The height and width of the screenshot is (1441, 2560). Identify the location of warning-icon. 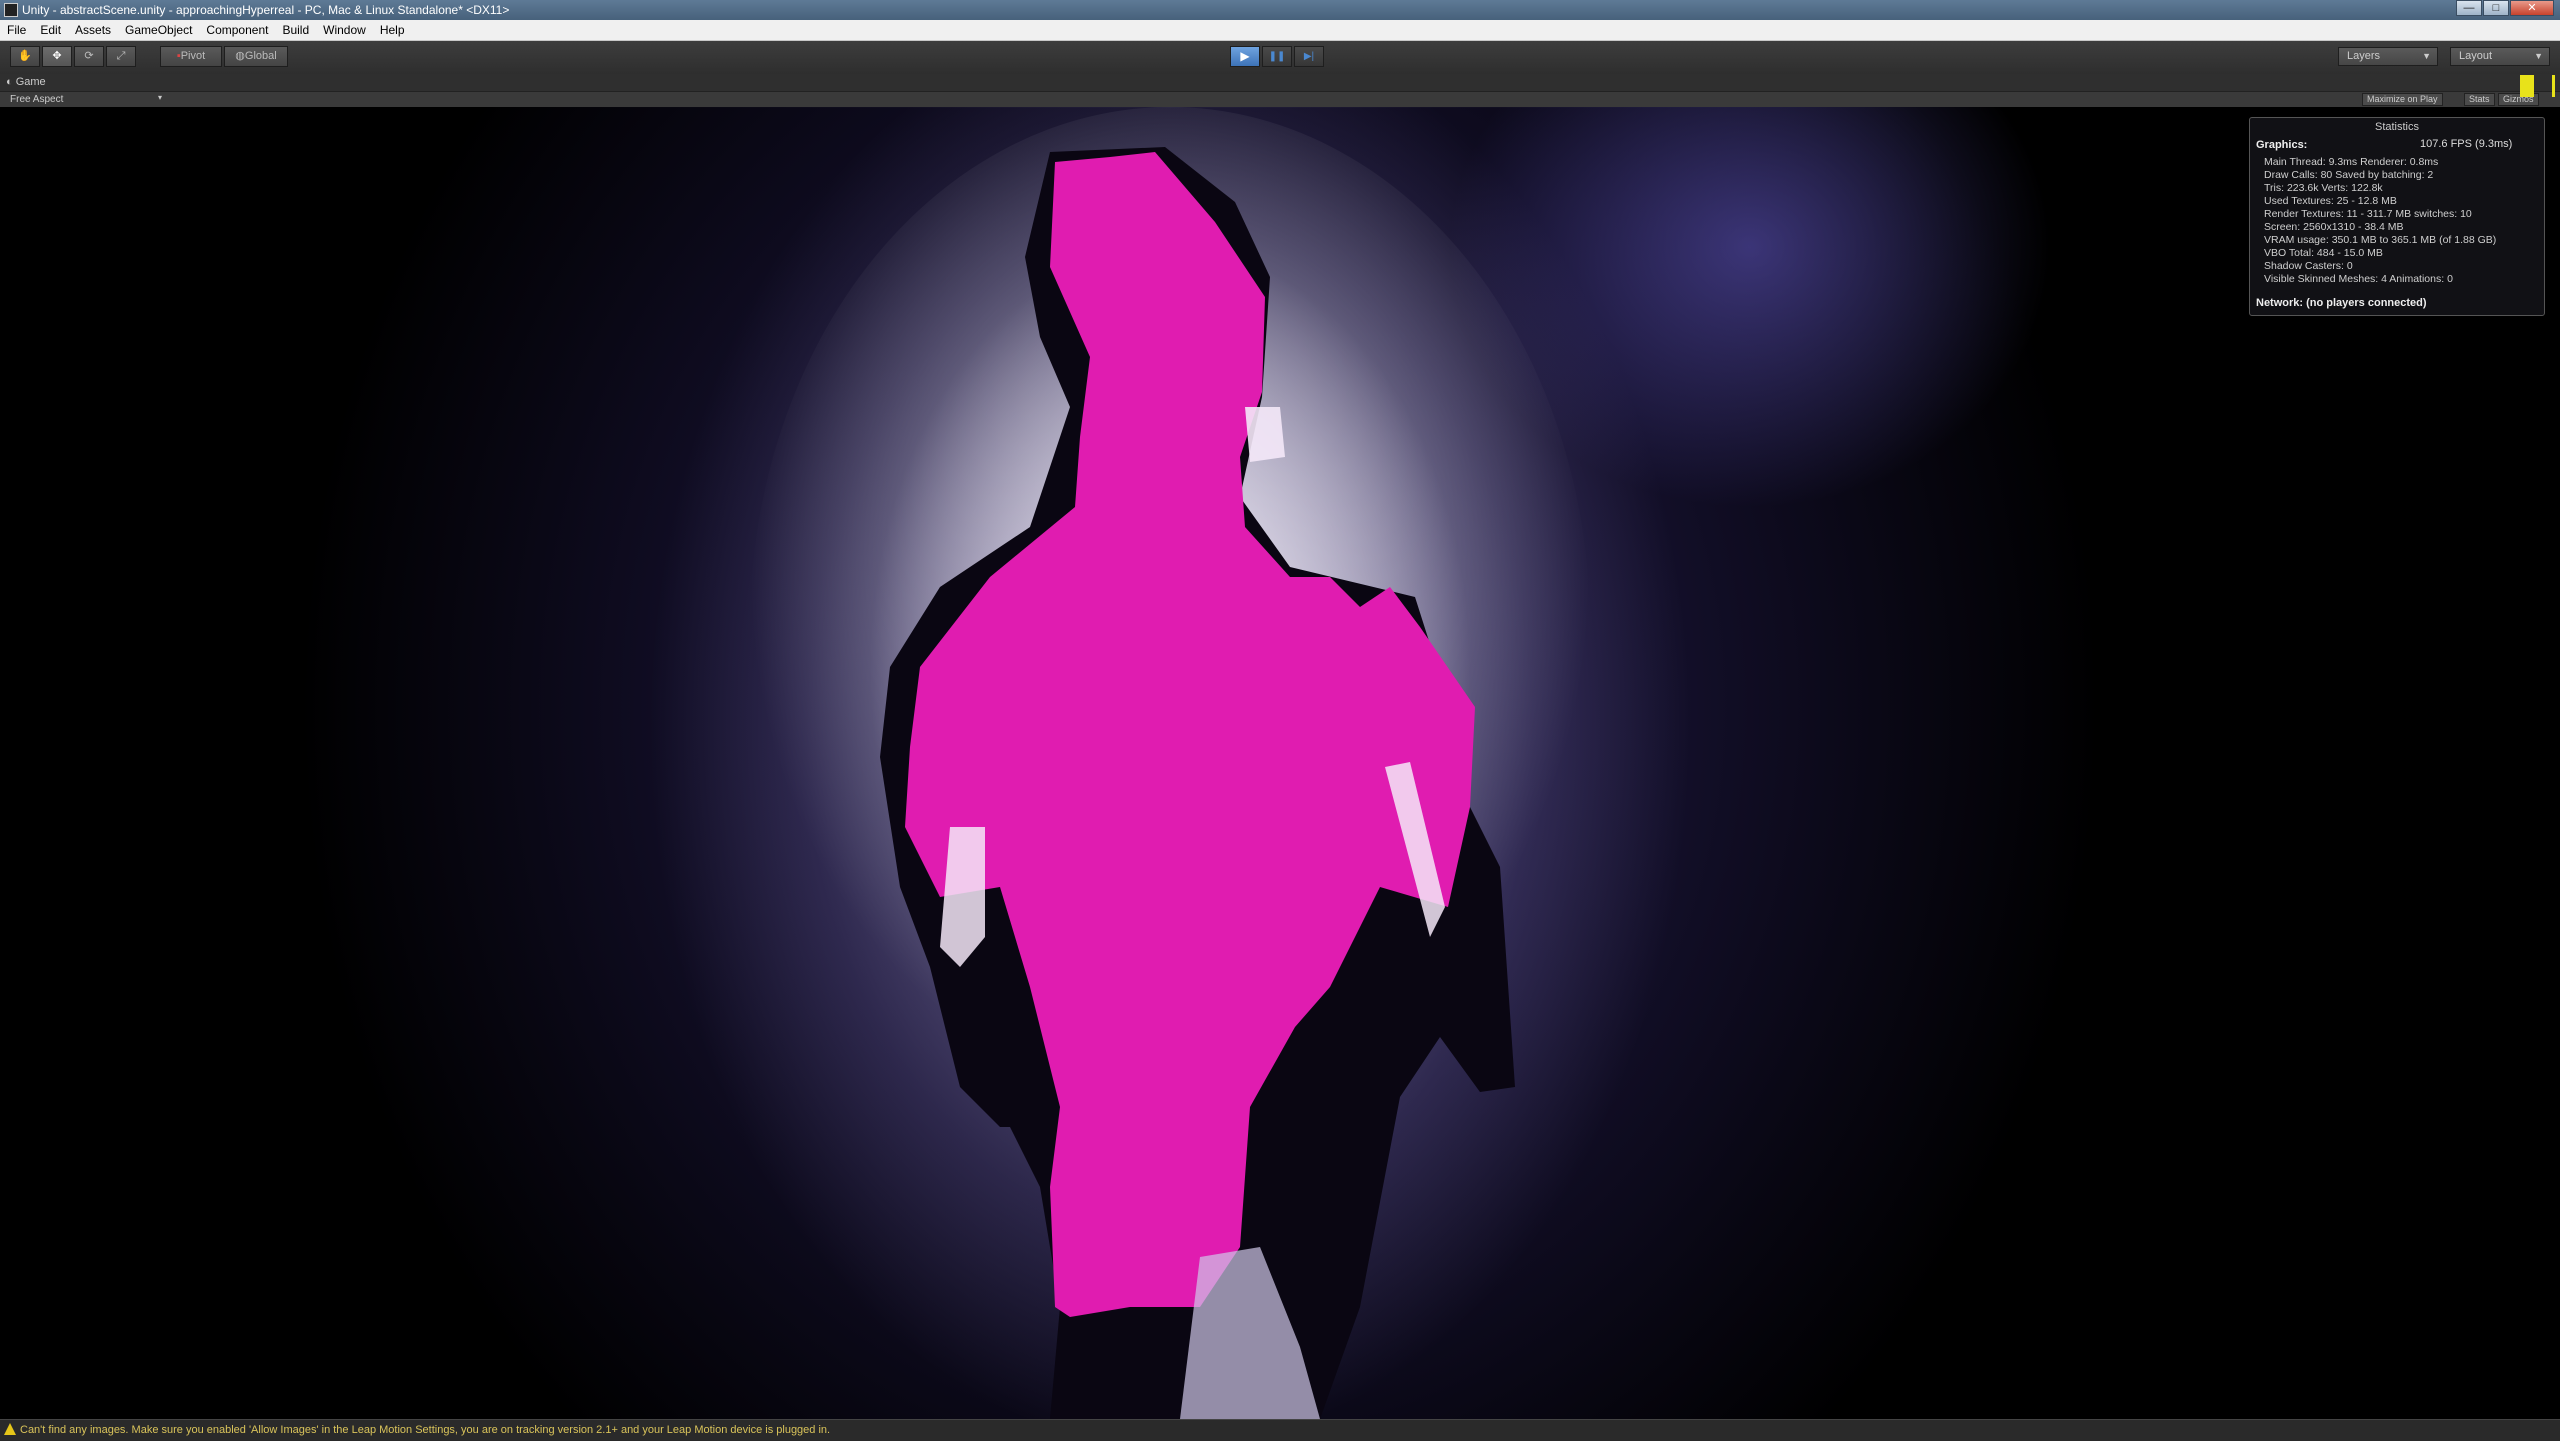
(10, 1429).